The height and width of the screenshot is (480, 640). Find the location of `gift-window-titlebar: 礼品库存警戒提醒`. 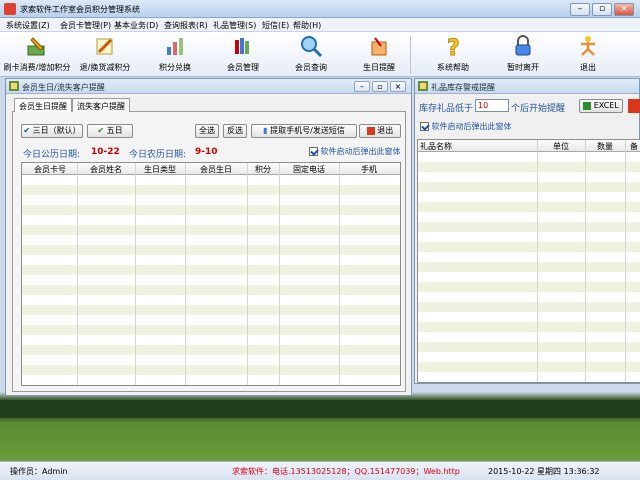

gift-window-titlebar: 礼品库存警戒提醒 is located at coordinates (527, 86).